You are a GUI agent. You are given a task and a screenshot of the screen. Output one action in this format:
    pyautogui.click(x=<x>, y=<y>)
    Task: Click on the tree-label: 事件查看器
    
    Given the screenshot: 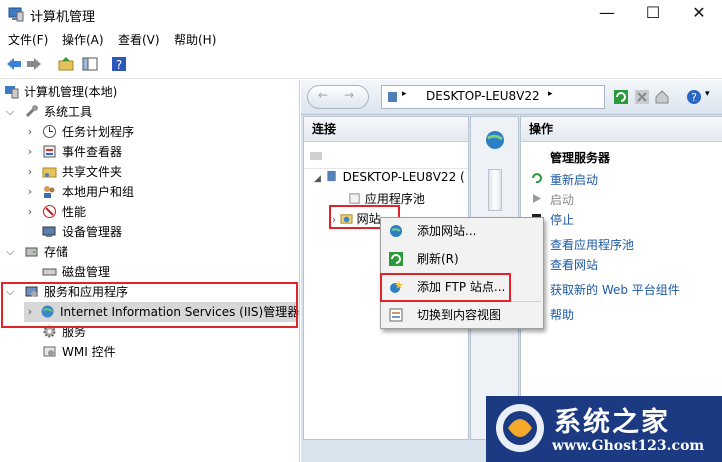 What is the action you would take?
    pyautogui.click(x=92, y=152)
    